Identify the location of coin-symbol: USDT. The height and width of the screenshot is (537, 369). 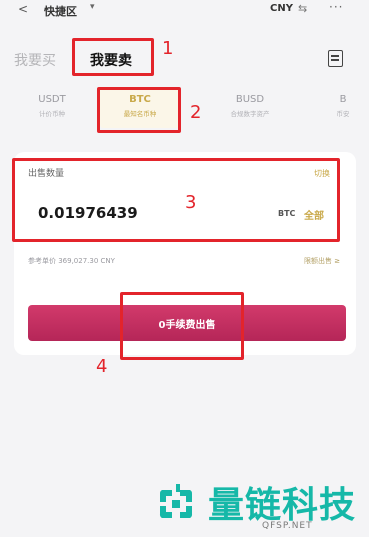
(52, 99).